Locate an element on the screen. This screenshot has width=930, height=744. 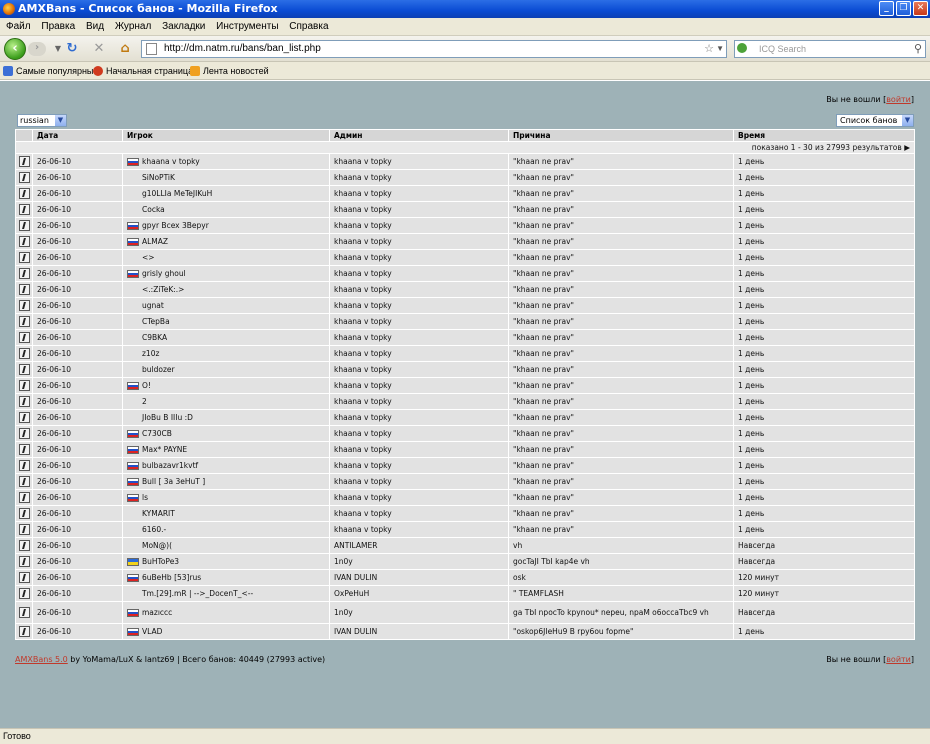
firefox-icon is located at coordinates (9, 9).